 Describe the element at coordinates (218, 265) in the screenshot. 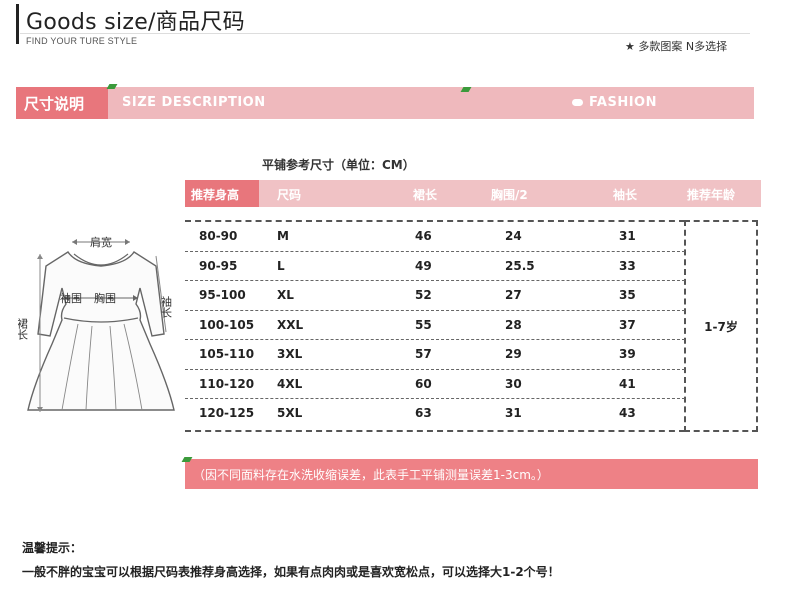

I see `height-cell: 90-95` at that location.